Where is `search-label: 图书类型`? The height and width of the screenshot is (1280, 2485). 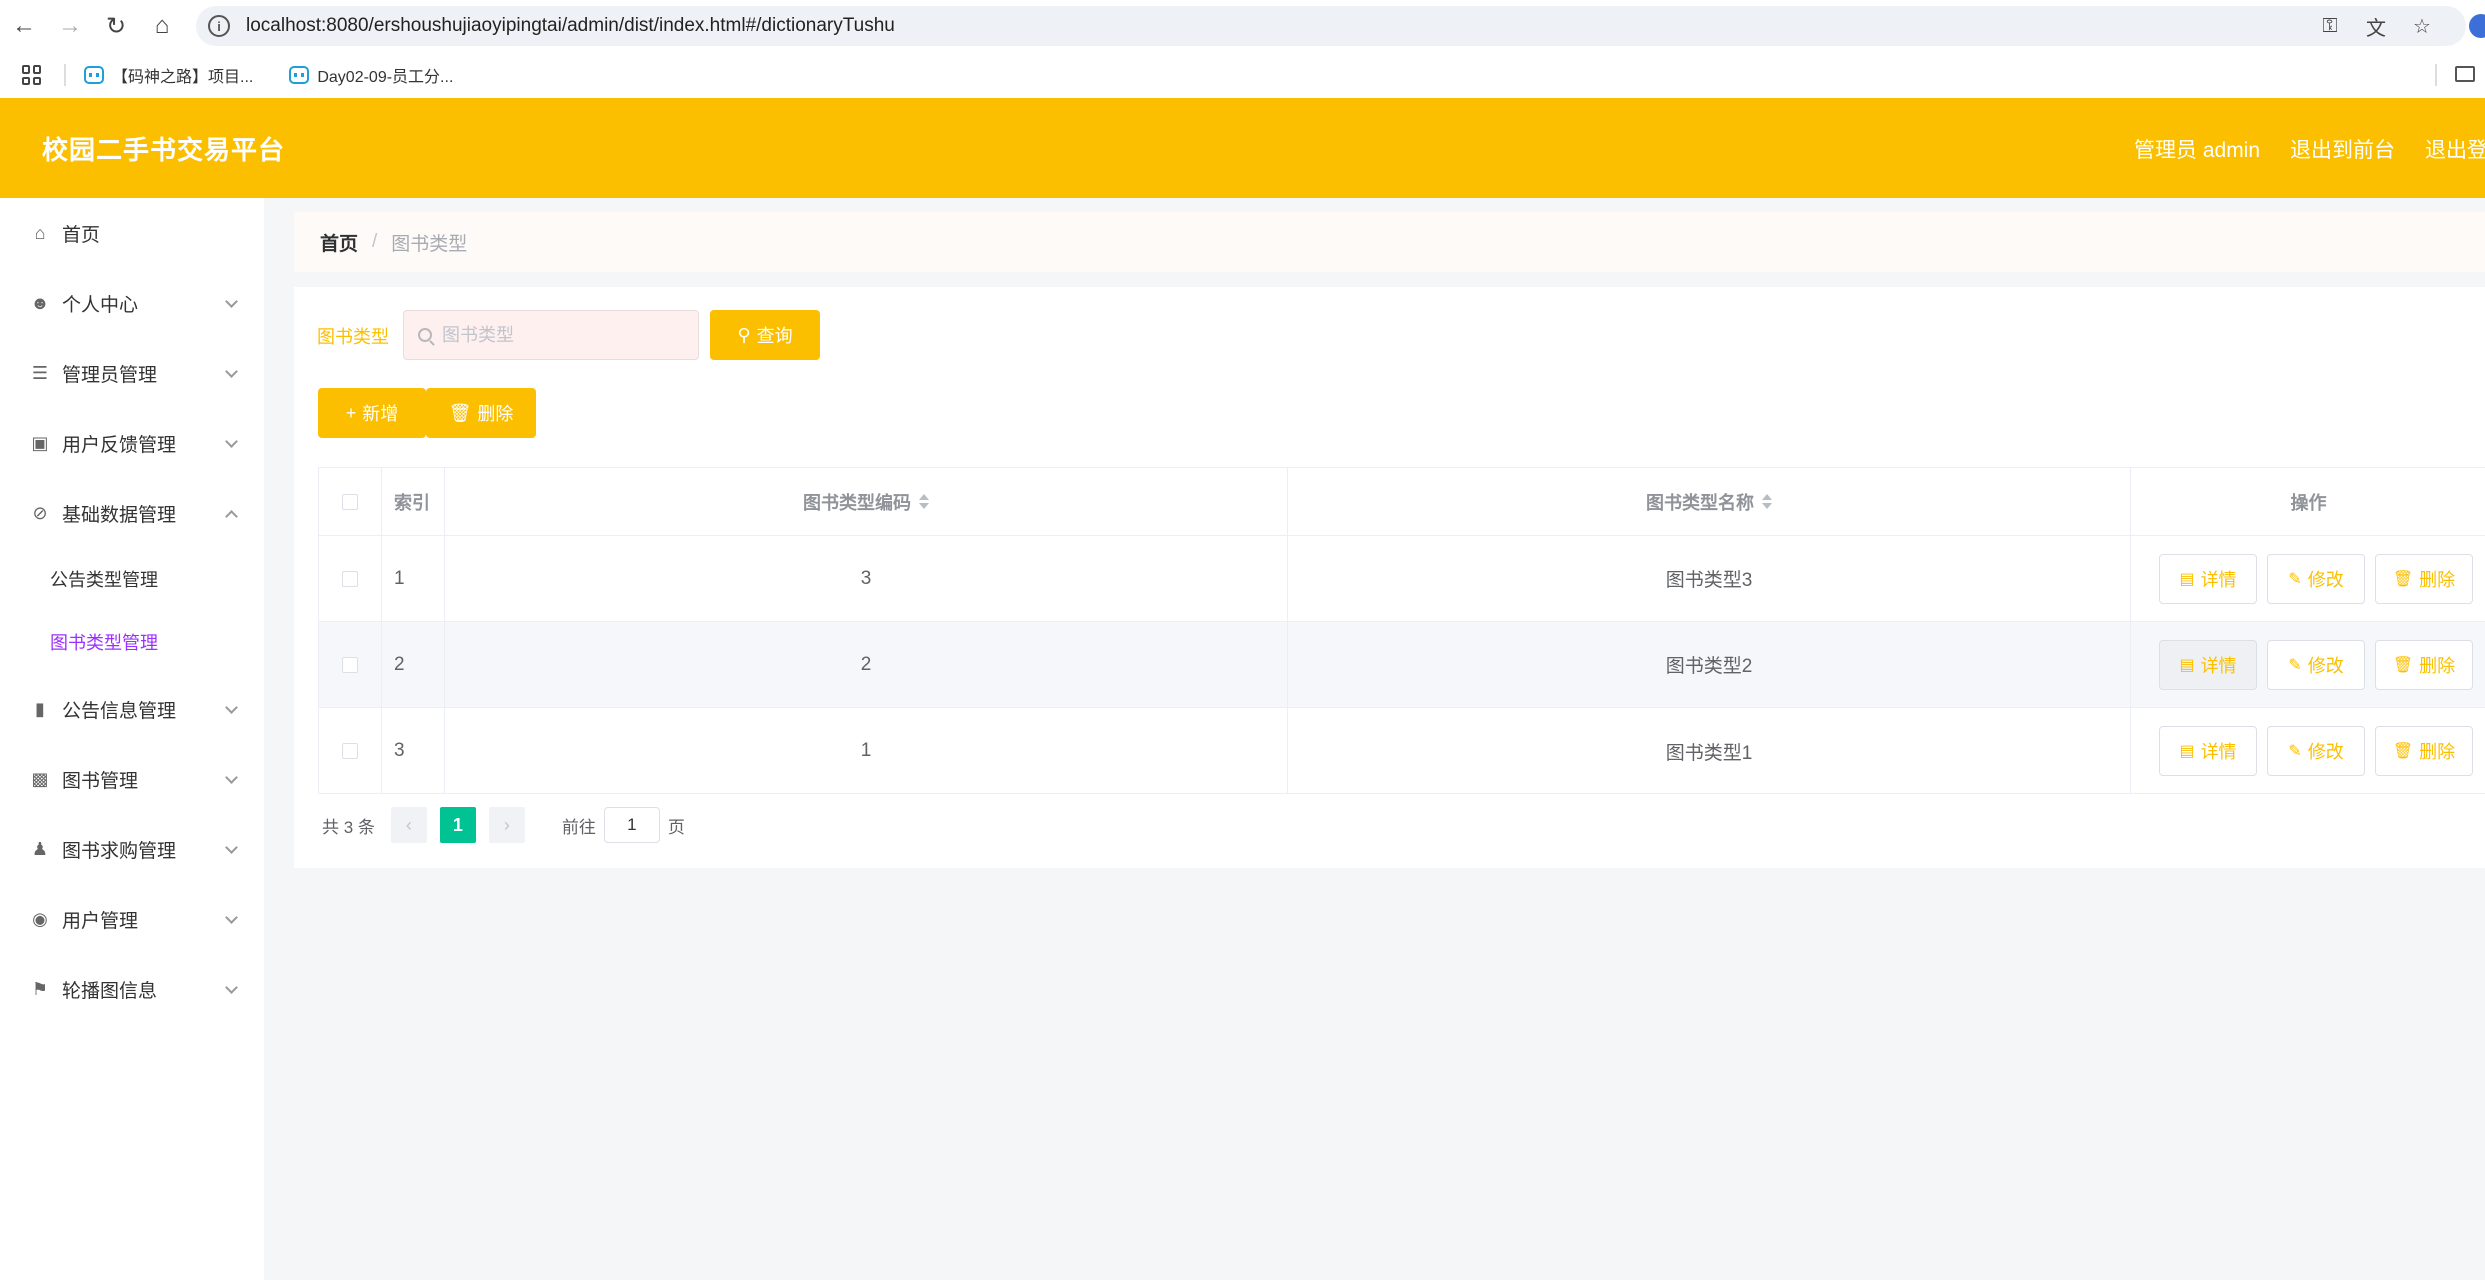 search-label: 图书类型 is located at coordinates (353, 337).